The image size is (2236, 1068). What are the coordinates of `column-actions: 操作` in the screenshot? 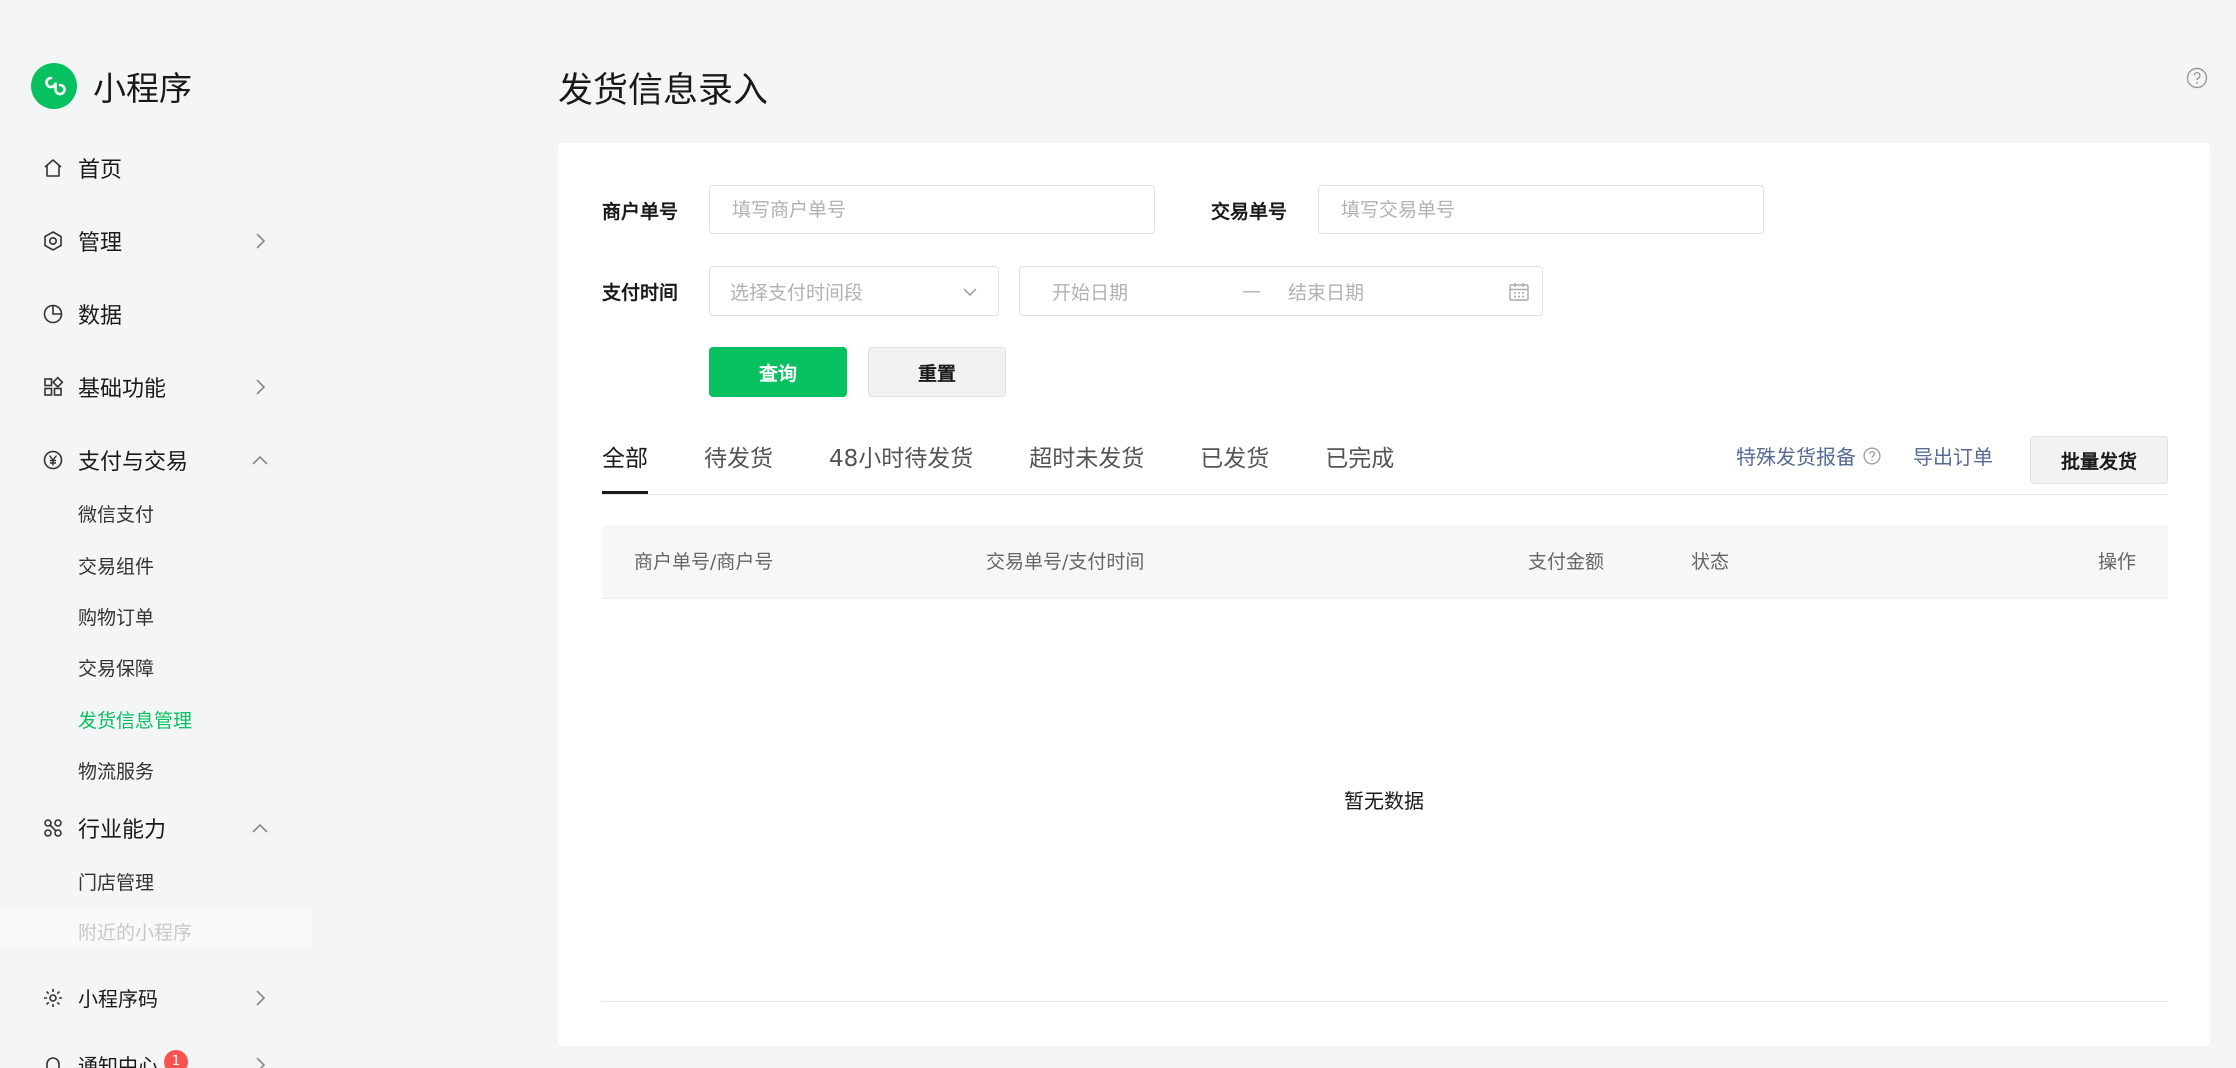 It's located at (2116, 562).